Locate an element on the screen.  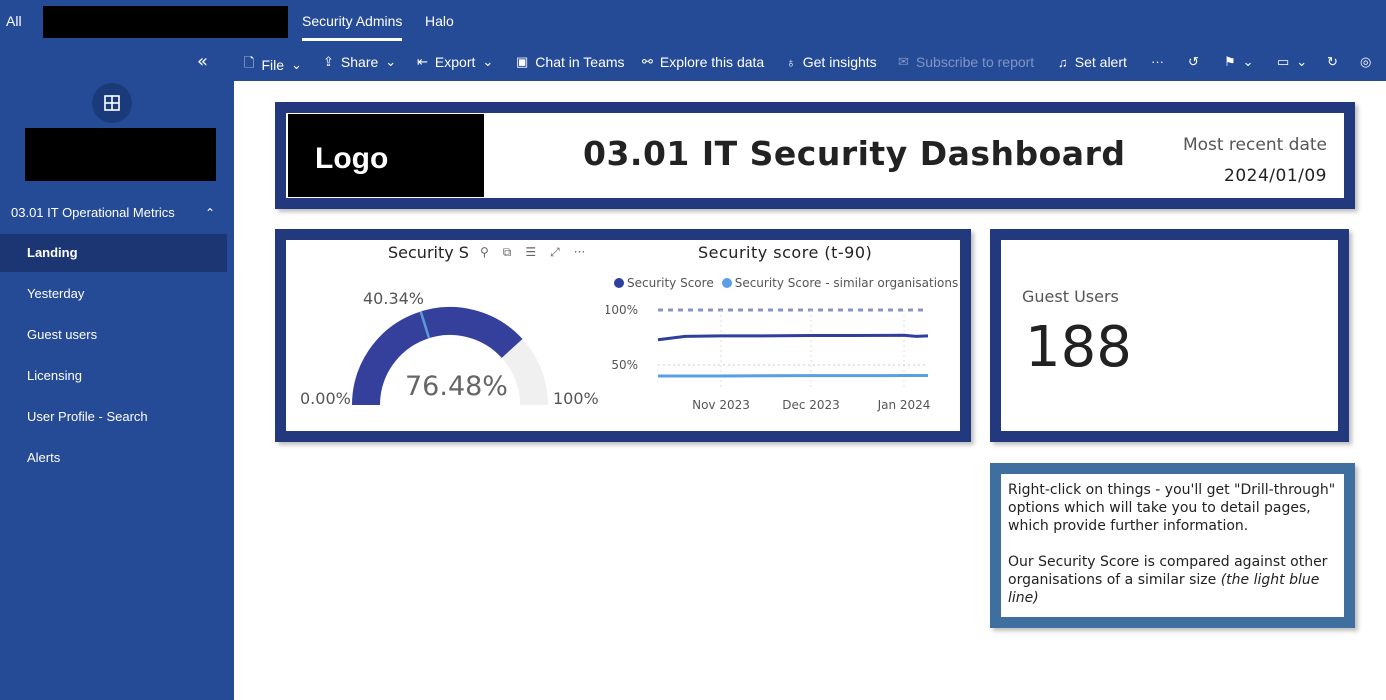
page-title: 03.01 IT Security Dashboard is located at coordinates (854, 153).